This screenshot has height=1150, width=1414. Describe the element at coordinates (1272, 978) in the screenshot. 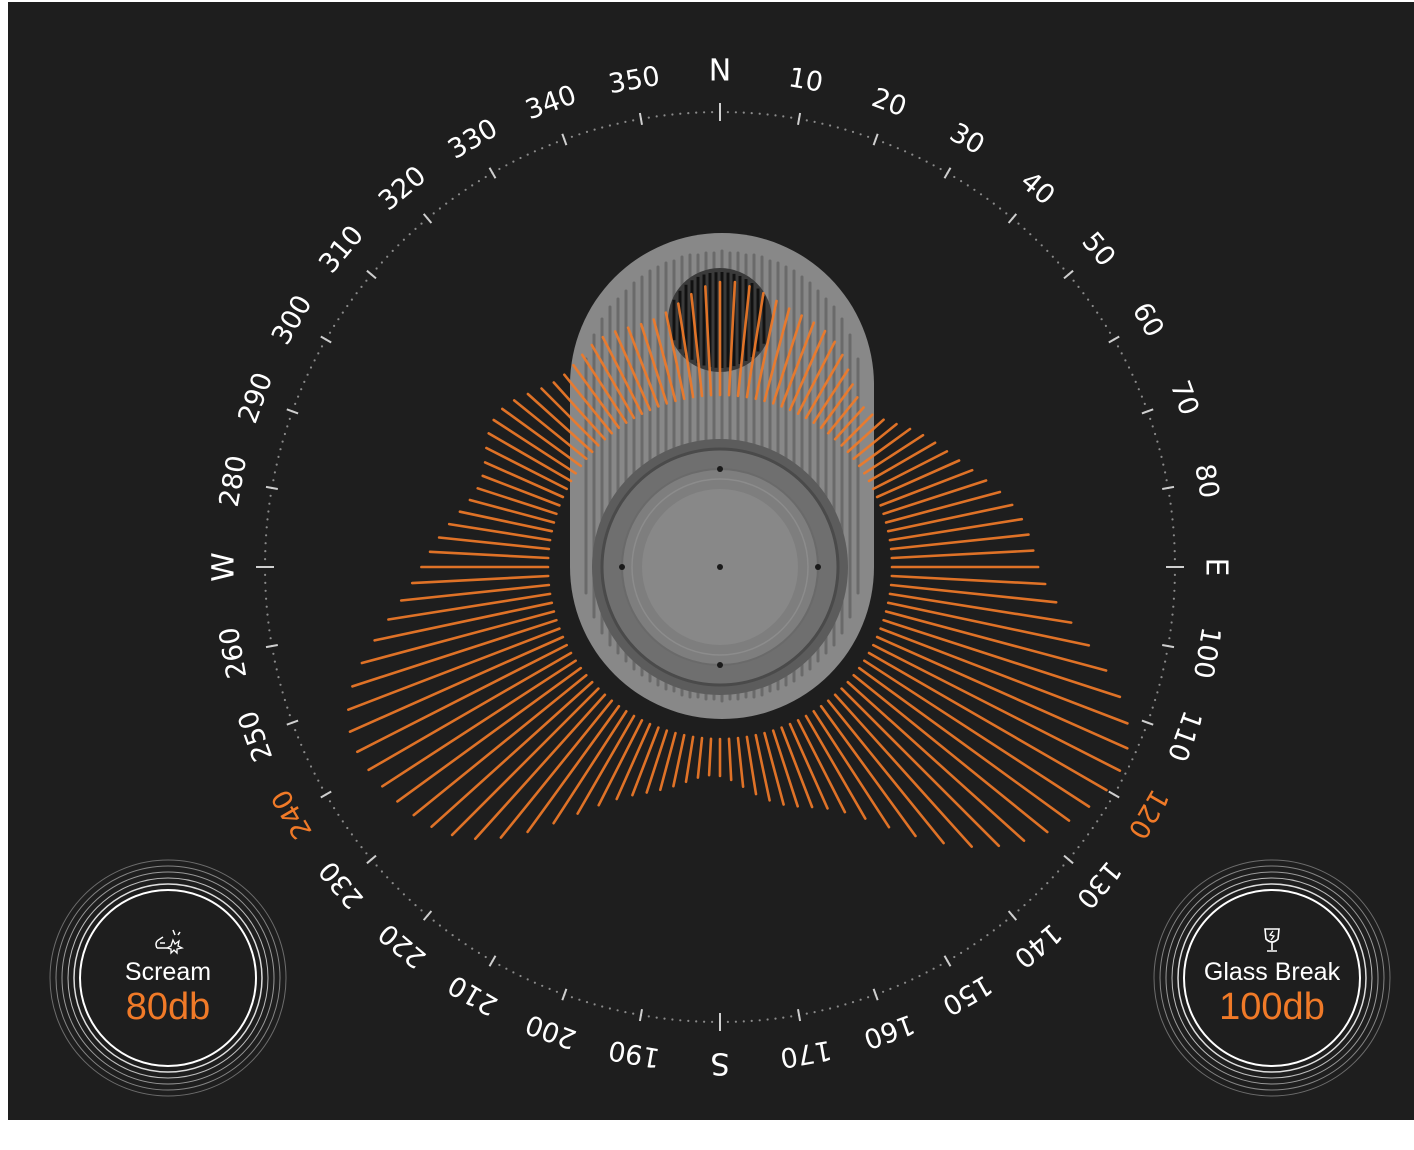

I see `event-glass-break-panel: Glass Break 100db` at that location.